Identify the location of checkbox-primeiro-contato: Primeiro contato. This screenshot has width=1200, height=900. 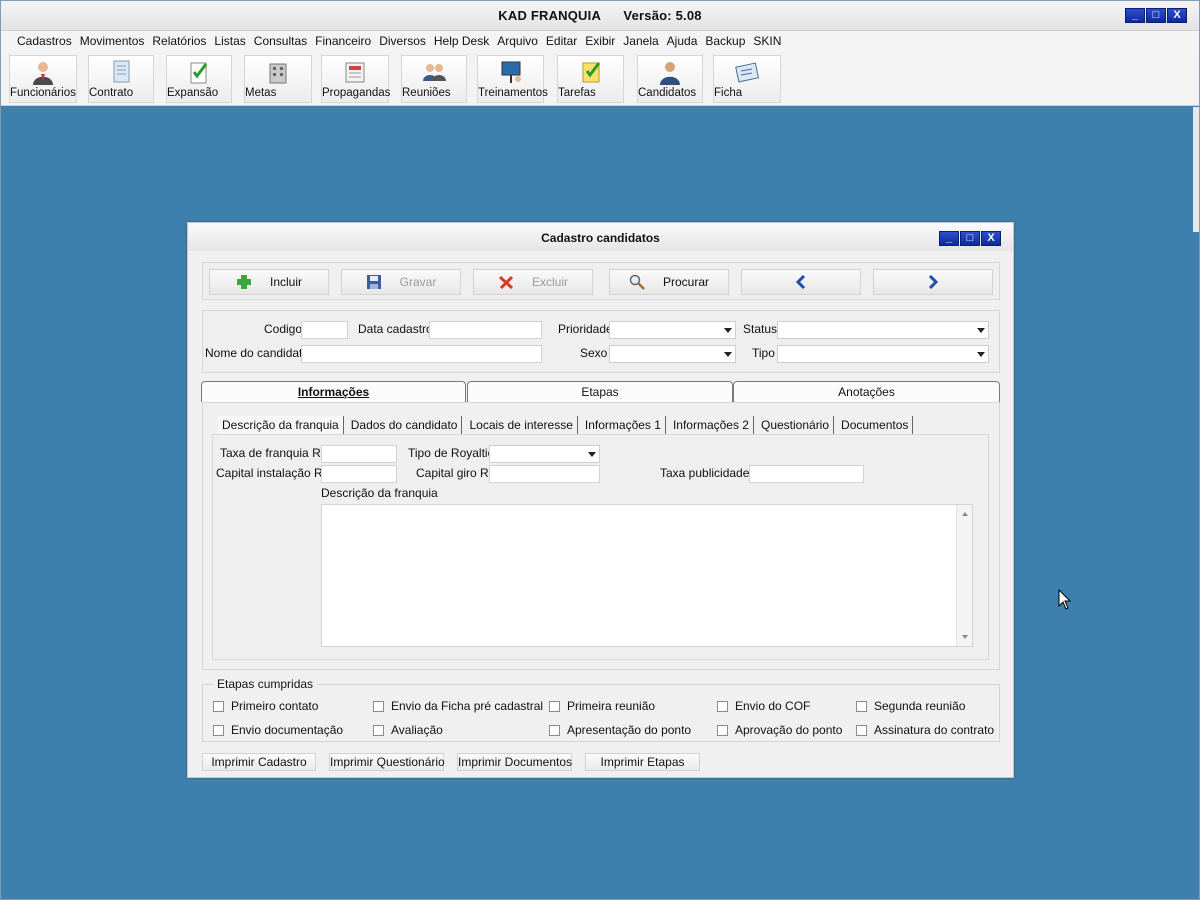
(265, 706).